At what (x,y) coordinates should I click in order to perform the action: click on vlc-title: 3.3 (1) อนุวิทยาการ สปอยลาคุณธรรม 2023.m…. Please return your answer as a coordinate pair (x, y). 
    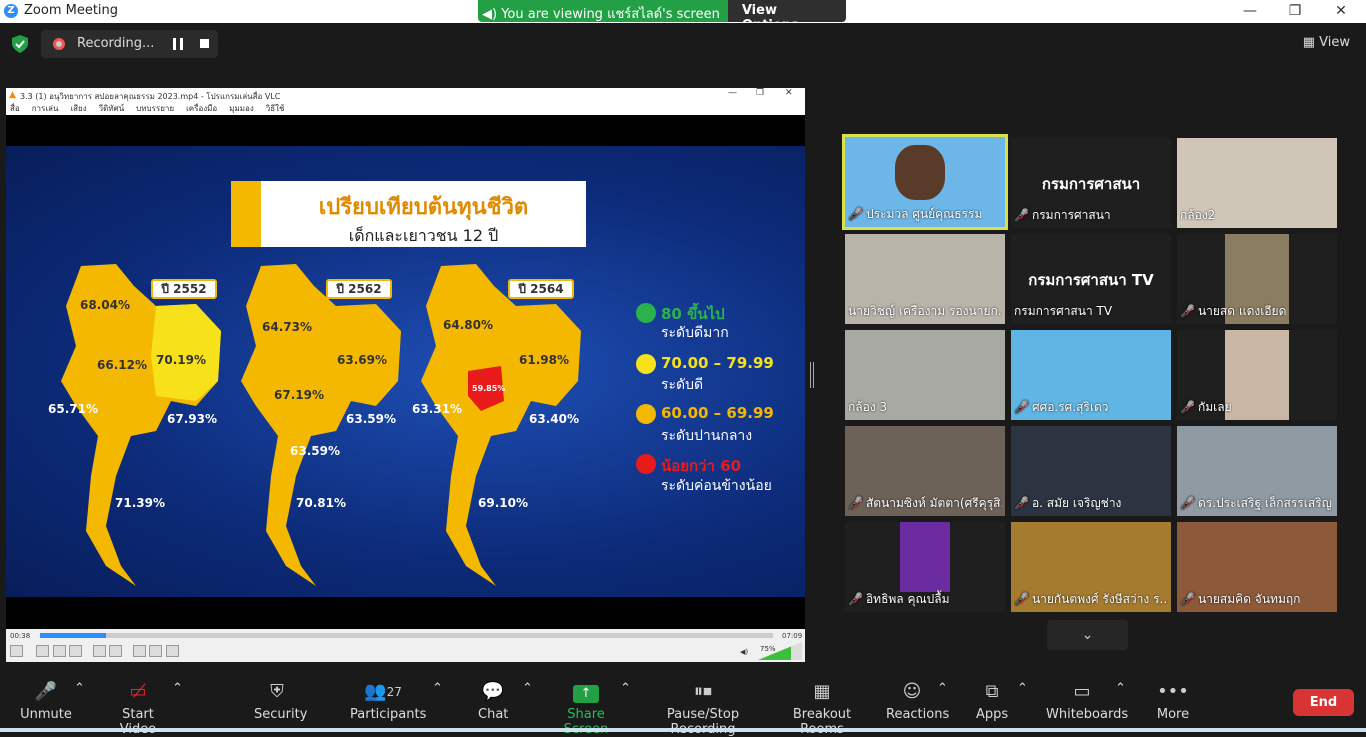
    Looking at the image, I should click on (150, 96).